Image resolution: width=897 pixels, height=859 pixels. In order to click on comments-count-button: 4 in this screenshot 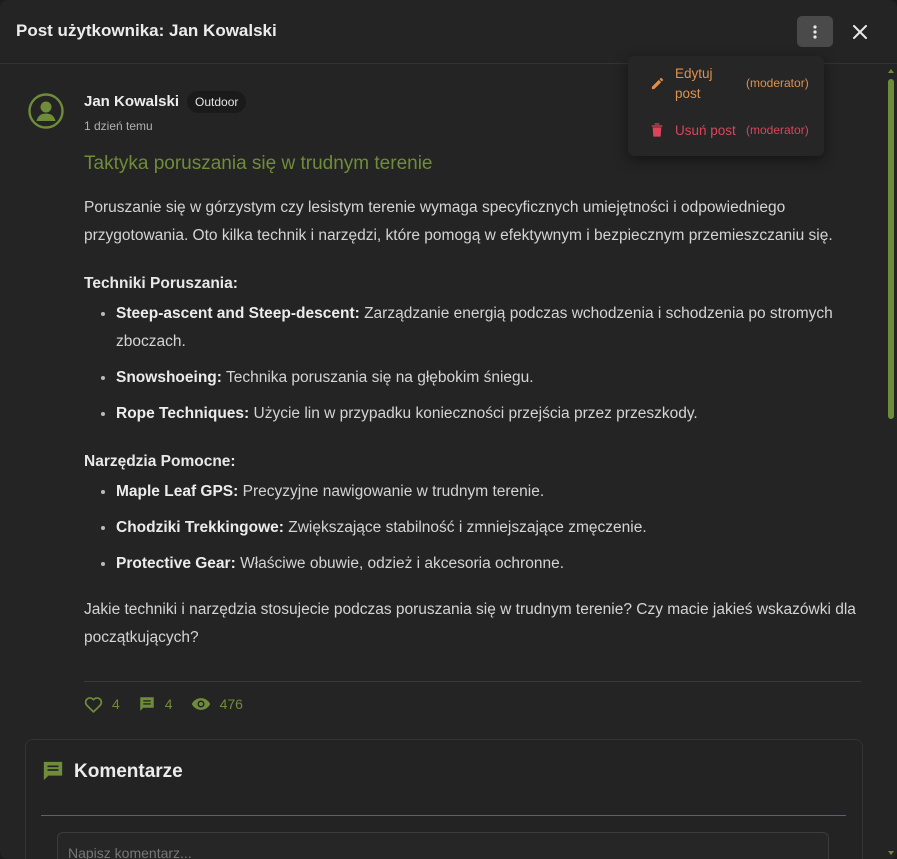, I will do `click(155, 704)`.